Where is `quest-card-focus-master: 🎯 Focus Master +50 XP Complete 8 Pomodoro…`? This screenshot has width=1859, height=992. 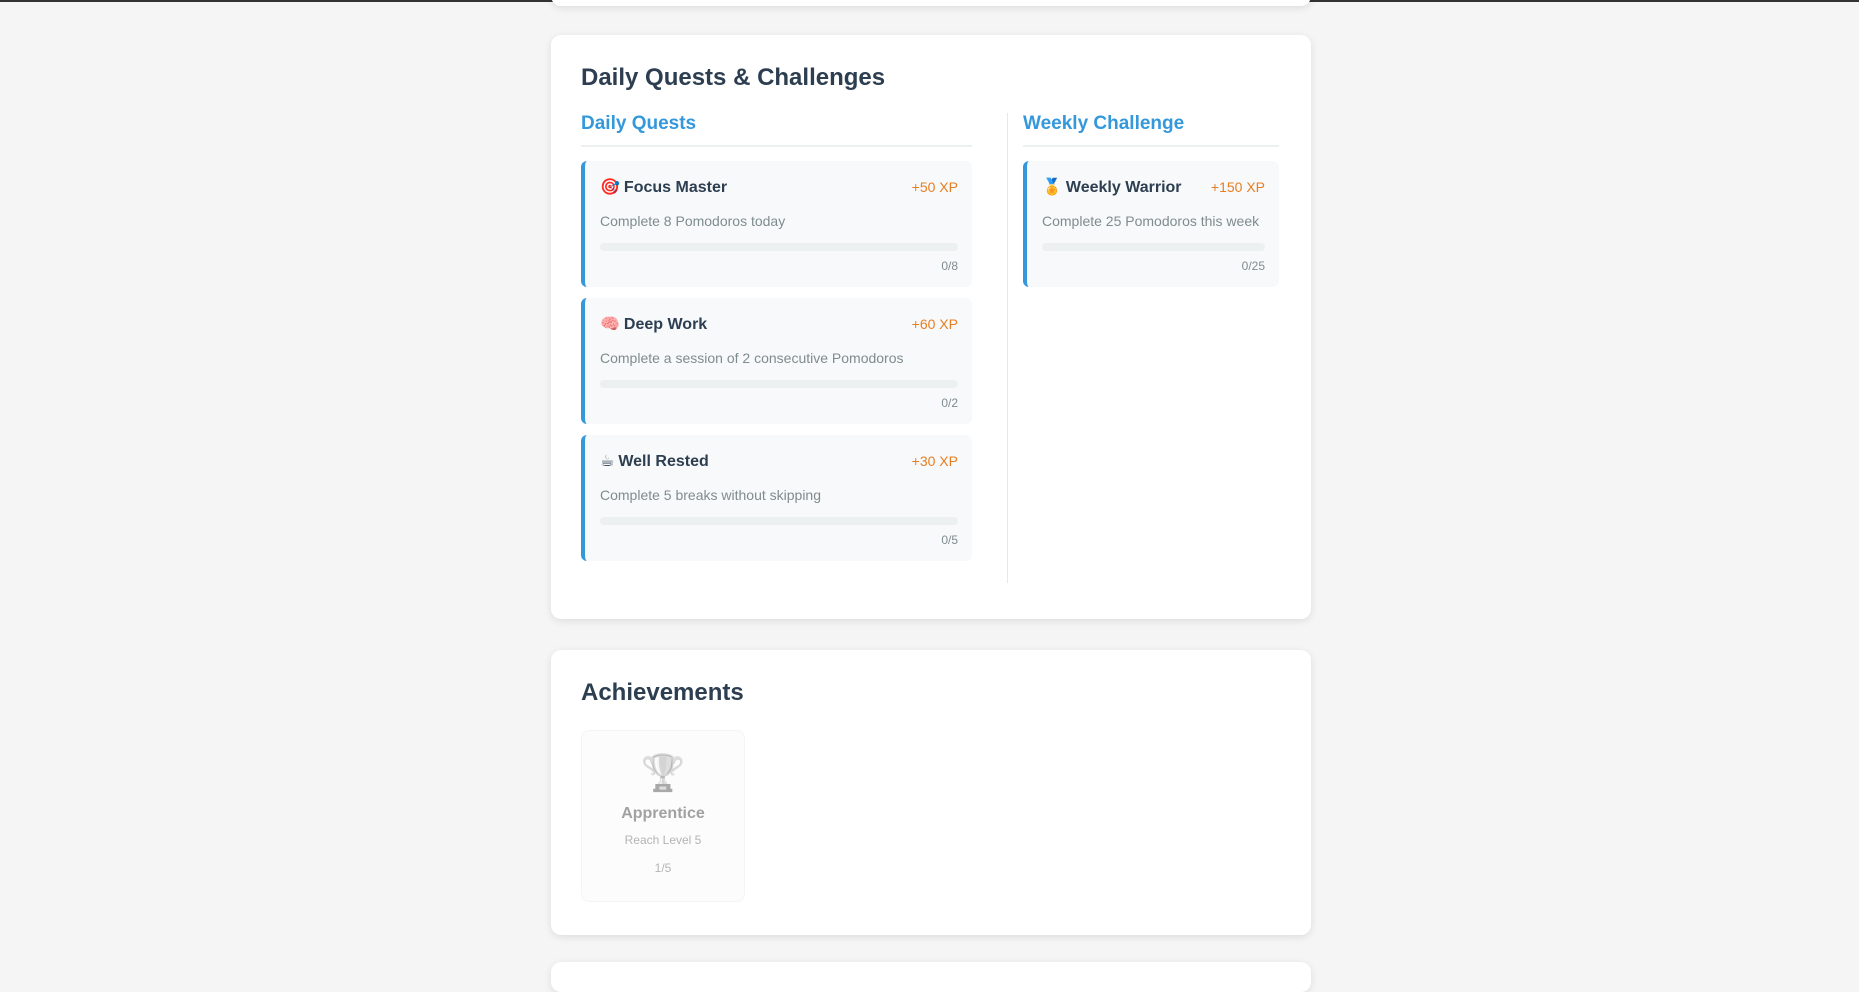
quest-card-focus-master: 🎯 Focus Master +50 XP Complete 8 Pomodoro… is located at coordinates (776, 224).